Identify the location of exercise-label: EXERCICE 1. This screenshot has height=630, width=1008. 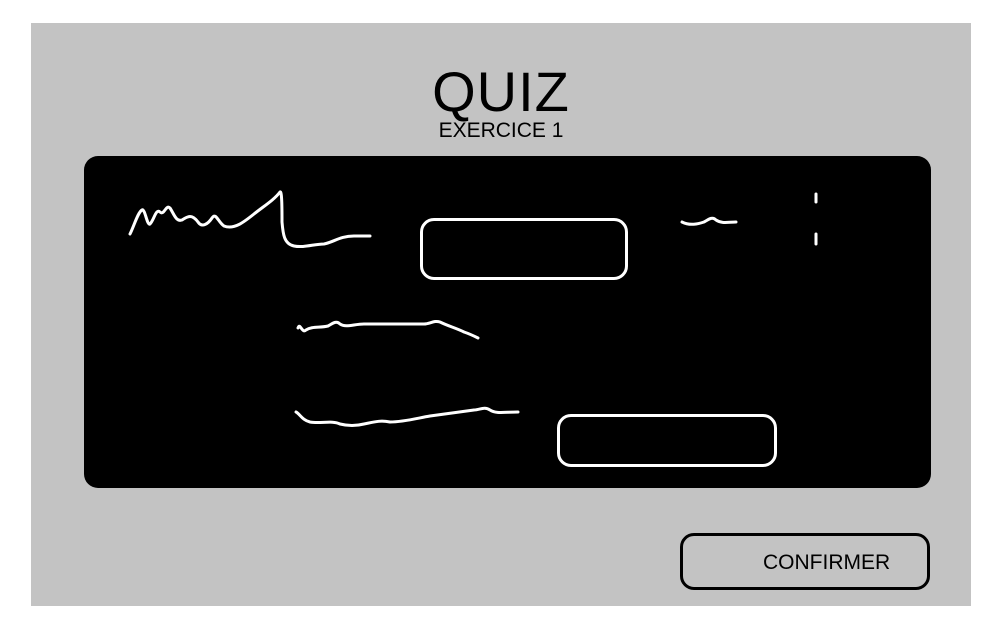
(501, 130).